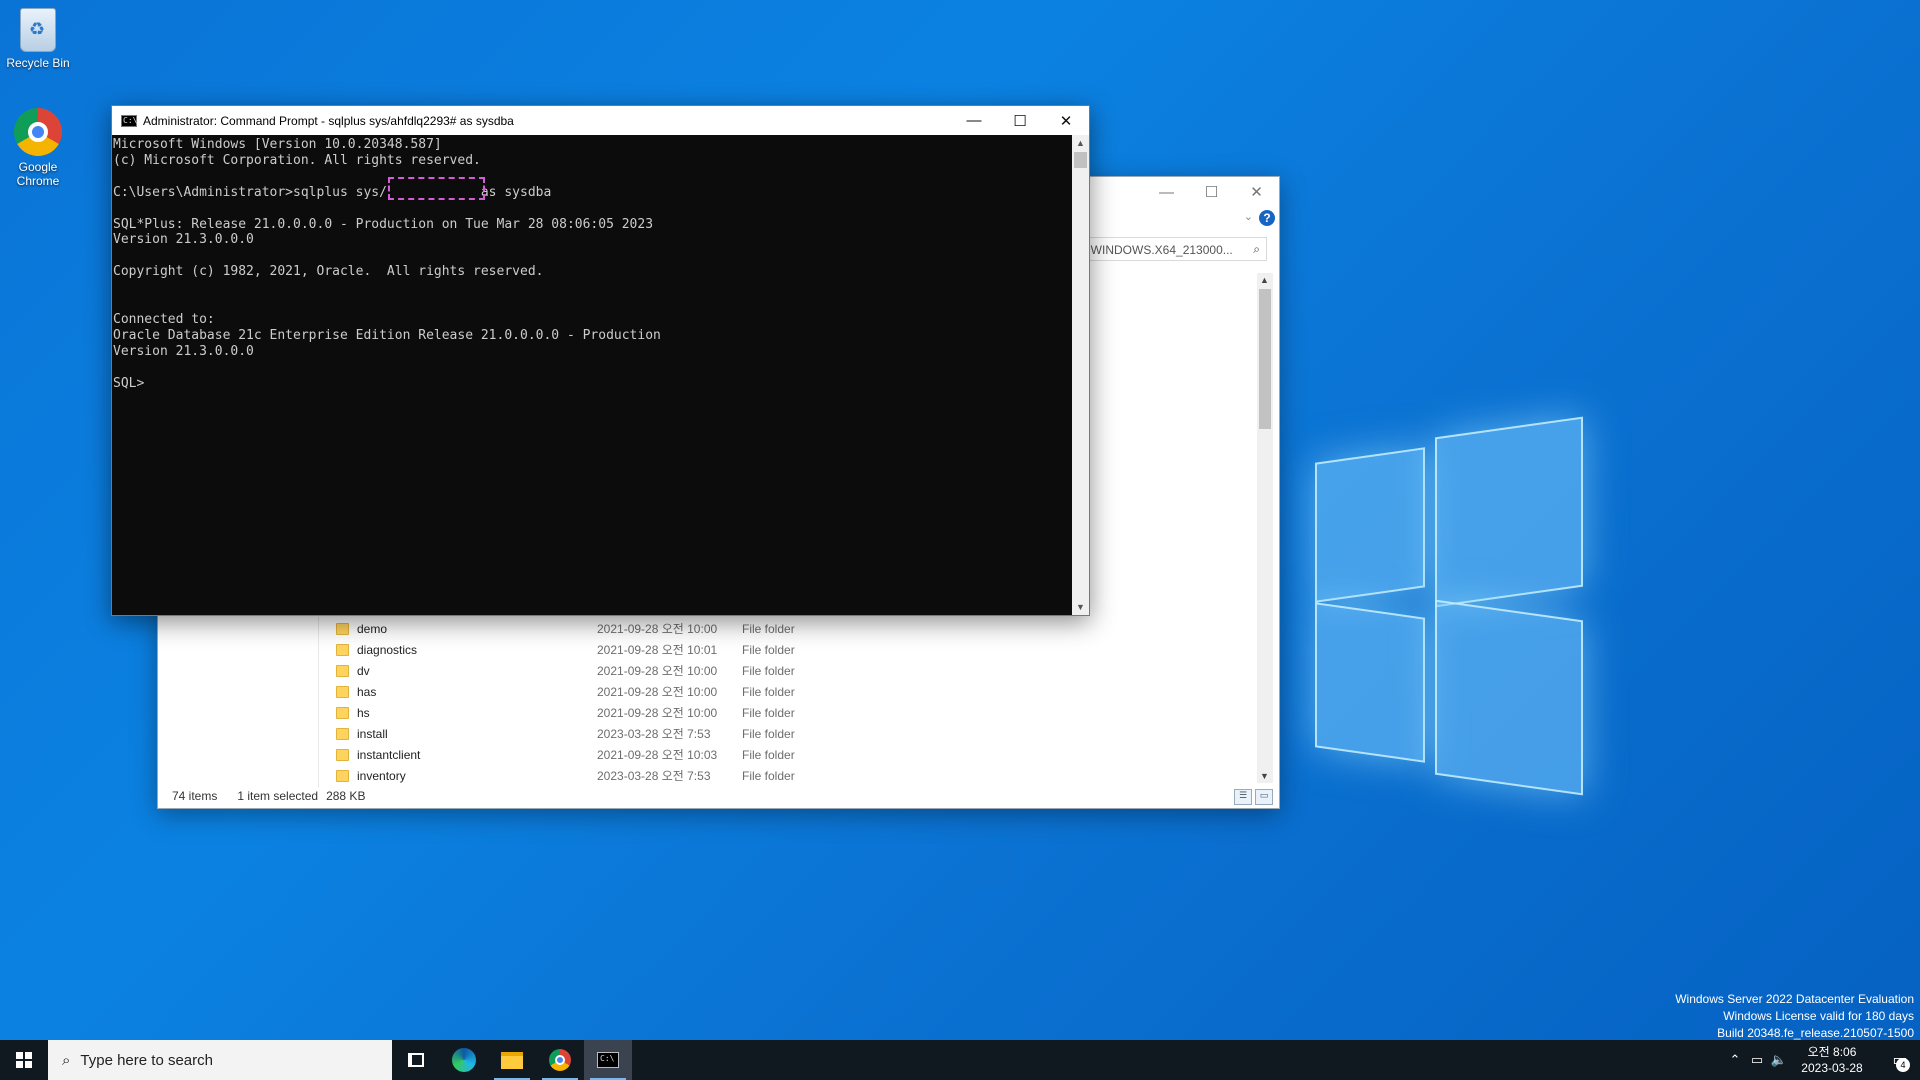  I want to click on explorer-minimize-button: —, so click(1166, 192).